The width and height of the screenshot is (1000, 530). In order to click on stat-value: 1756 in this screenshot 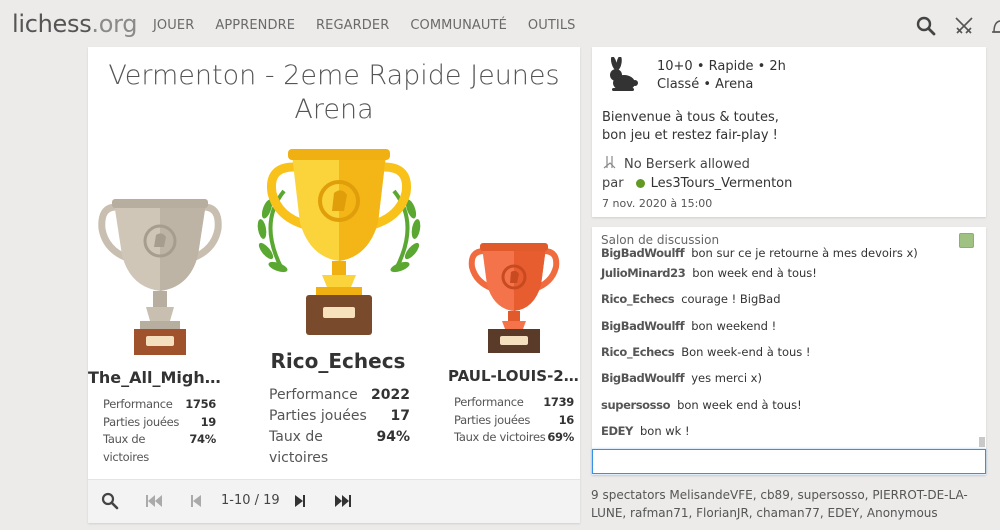, I will do `click(200, 404)`.